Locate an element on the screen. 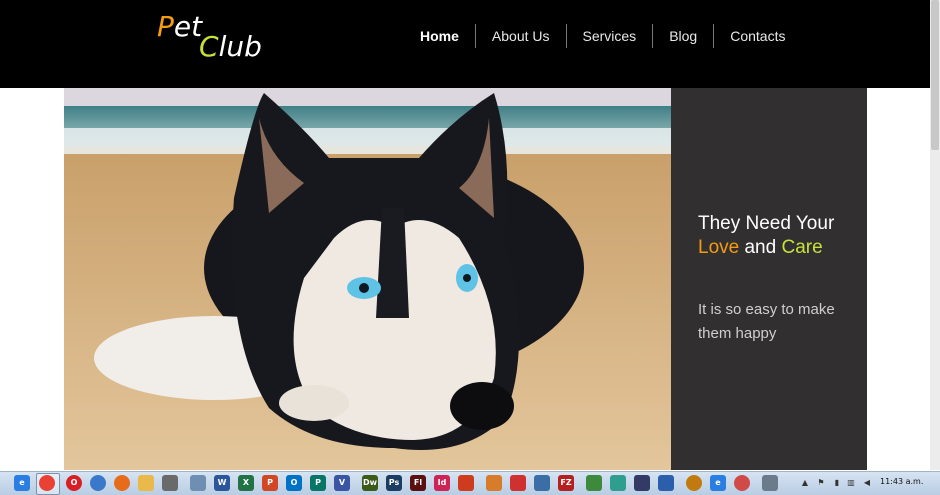  app-icon is located at coordinates (170, 483).